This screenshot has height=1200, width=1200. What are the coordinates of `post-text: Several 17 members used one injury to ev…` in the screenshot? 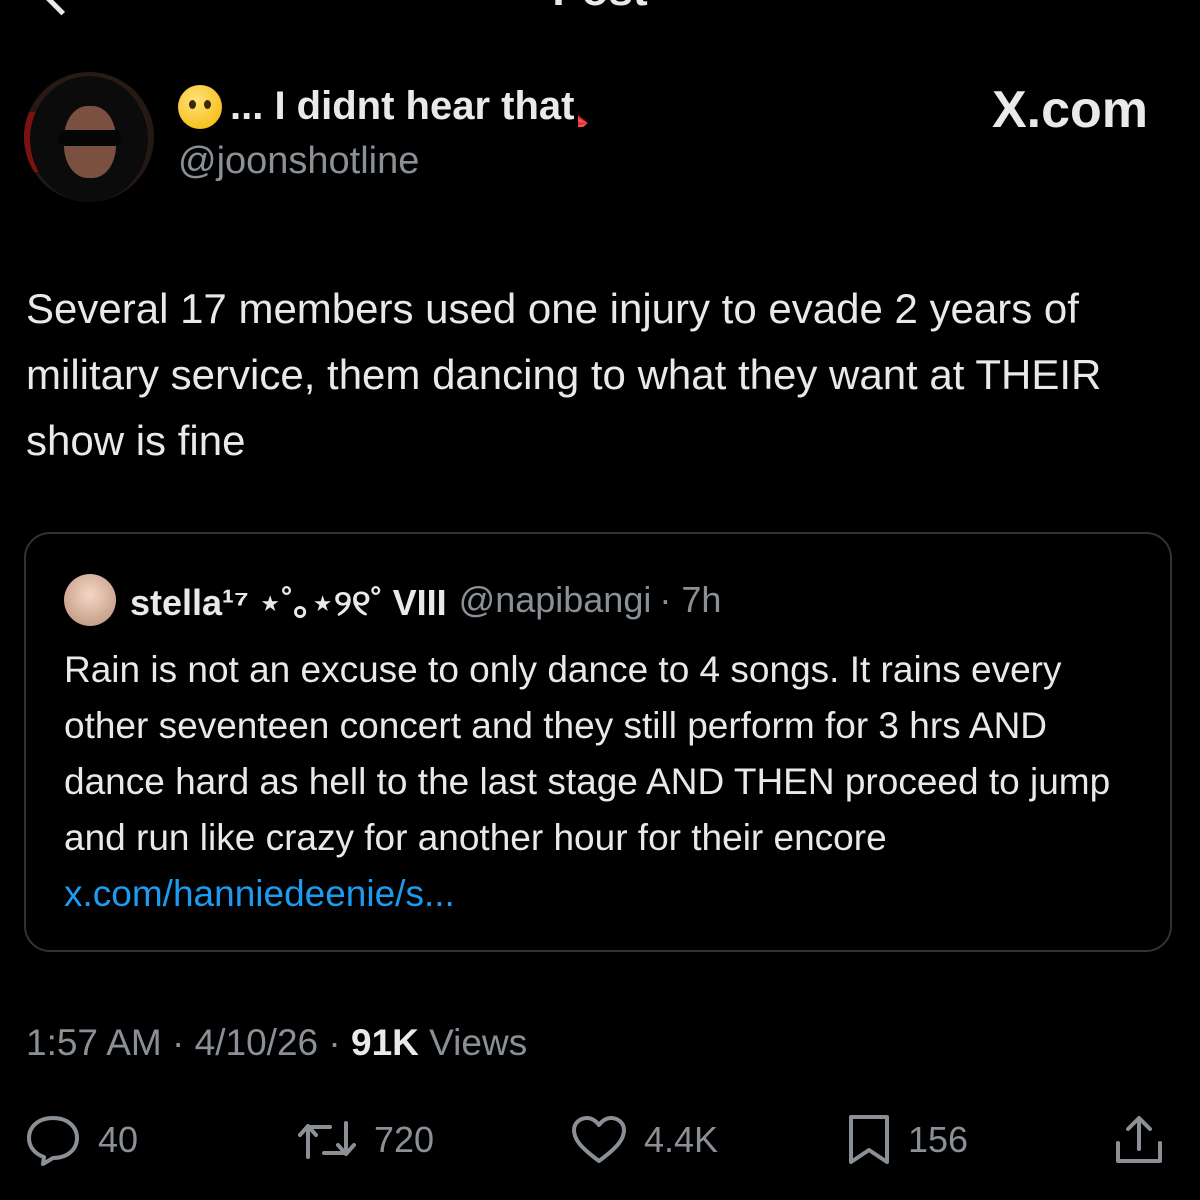 It's located at (564, 374).